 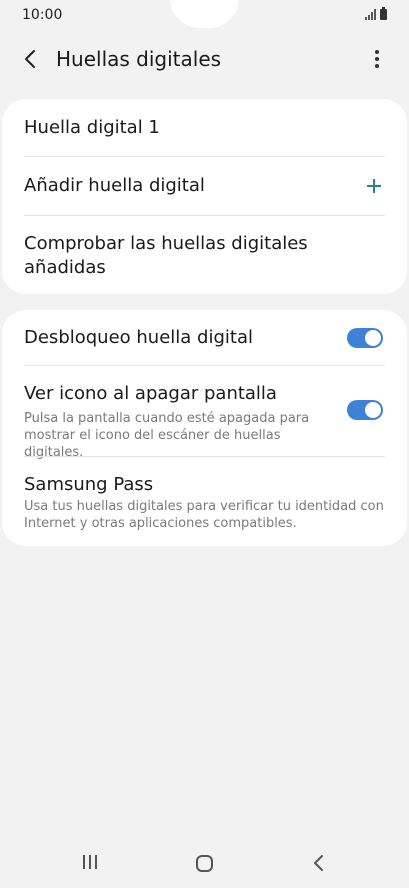 I want to click on status-time: 10:00, so click(x=42, y=15).